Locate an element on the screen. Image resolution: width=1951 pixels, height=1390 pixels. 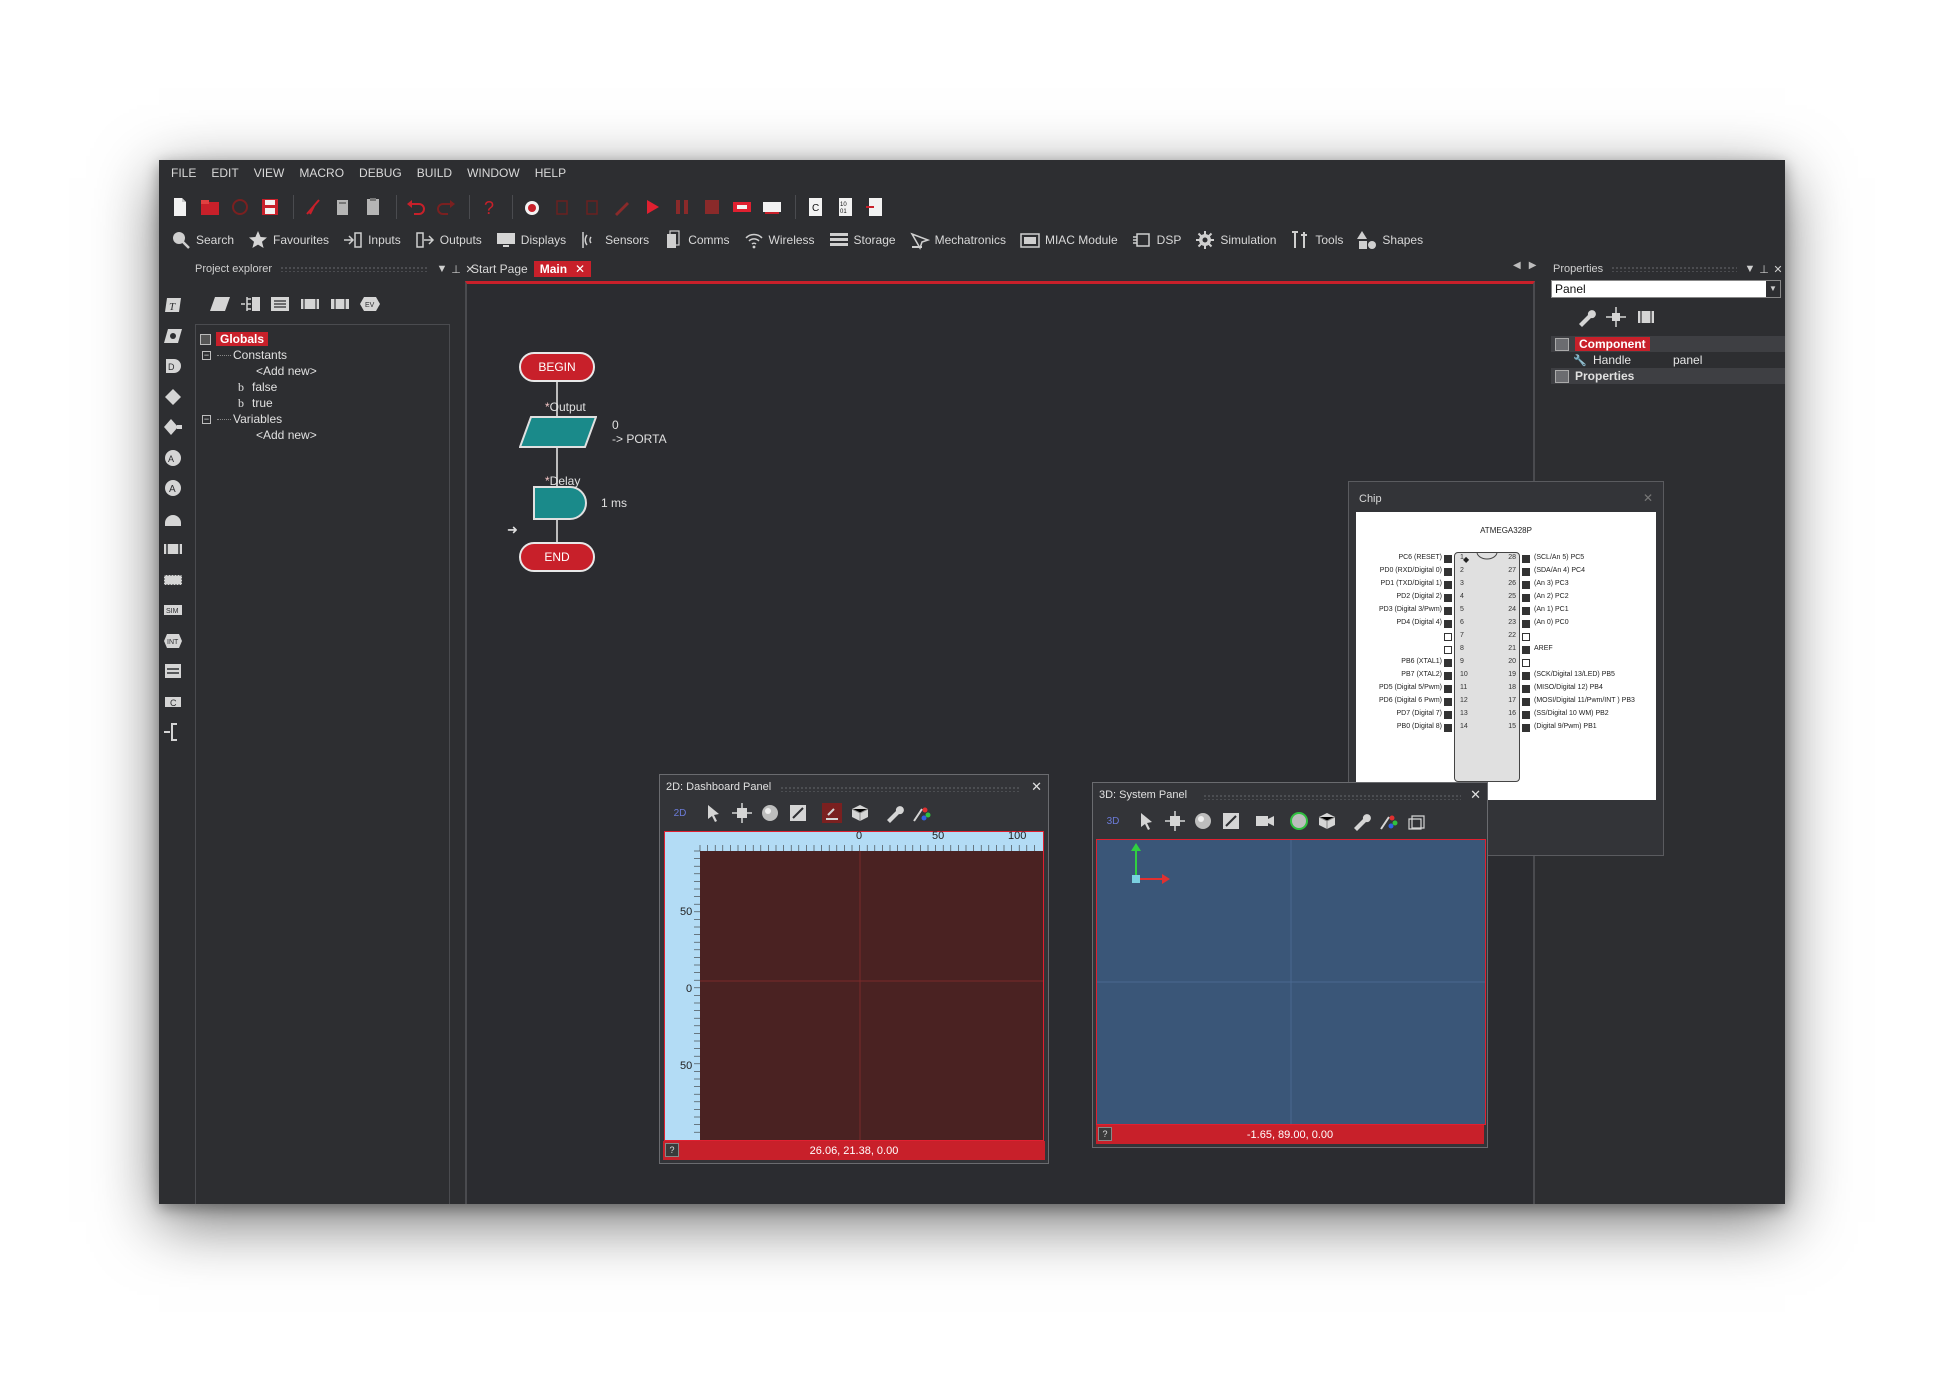
miac-toolbar-button: MIAC Module is located at coordinates (1069, 240).